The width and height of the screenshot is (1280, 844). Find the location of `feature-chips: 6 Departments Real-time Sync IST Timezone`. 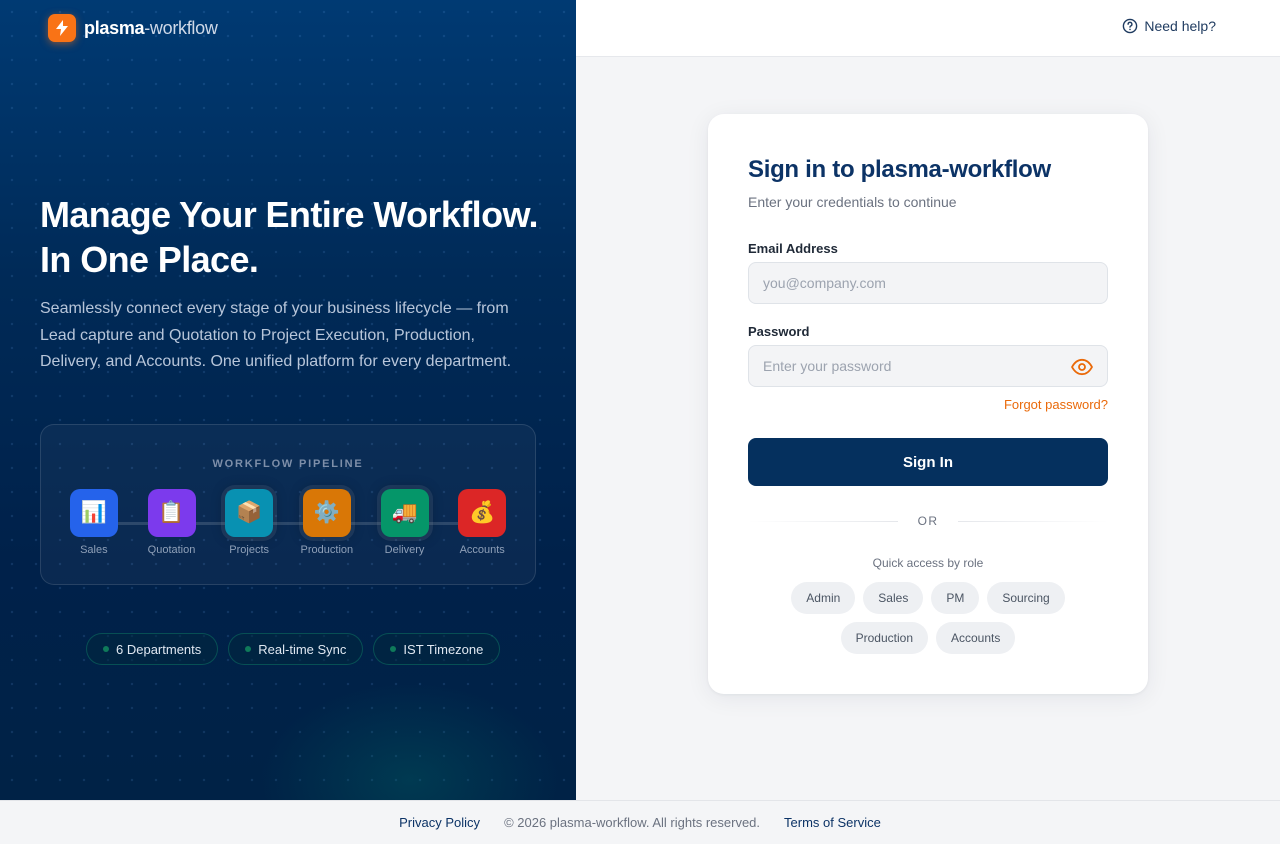

feature-chips: 6 Departments Real-time Sync IST Timezone is located at coordinates (293, 649).